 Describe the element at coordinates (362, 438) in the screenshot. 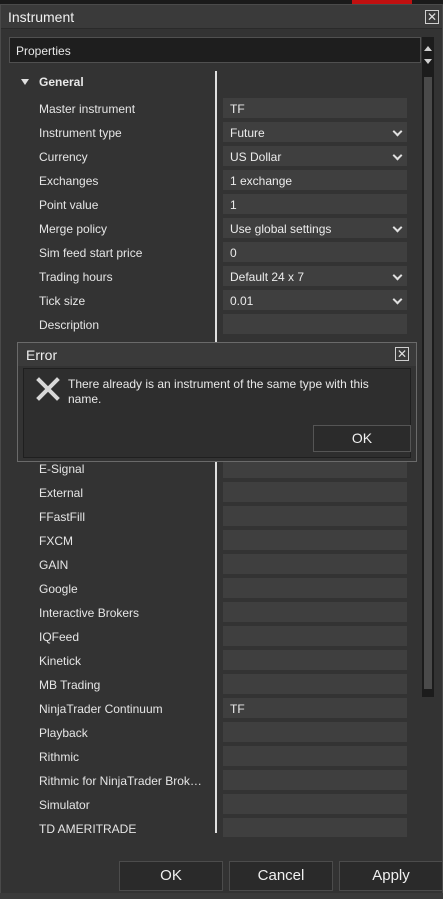

I see `error-ok-button: OK` at that location.